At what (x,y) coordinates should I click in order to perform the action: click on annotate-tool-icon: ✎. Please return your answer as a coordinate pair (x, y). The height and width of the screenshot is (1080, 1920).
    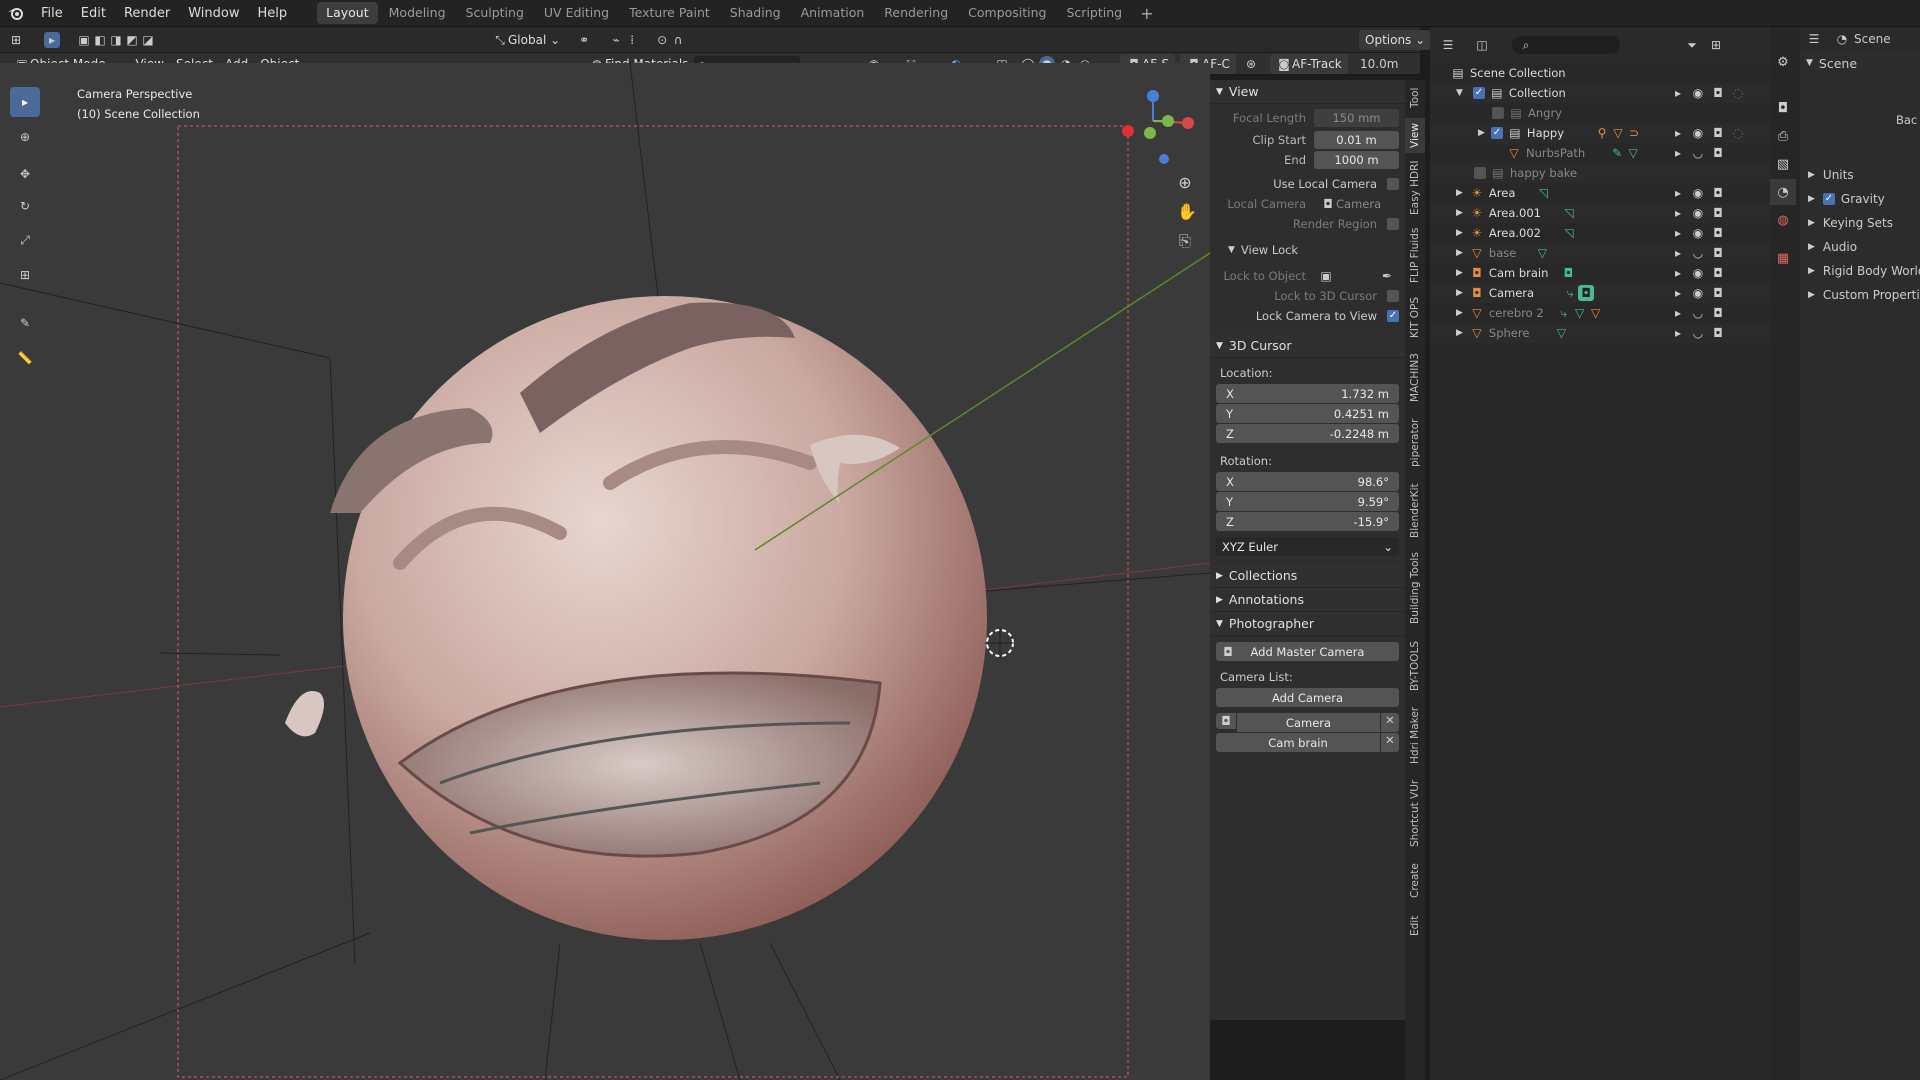
    Looking at the image, I should click on (25, 323).